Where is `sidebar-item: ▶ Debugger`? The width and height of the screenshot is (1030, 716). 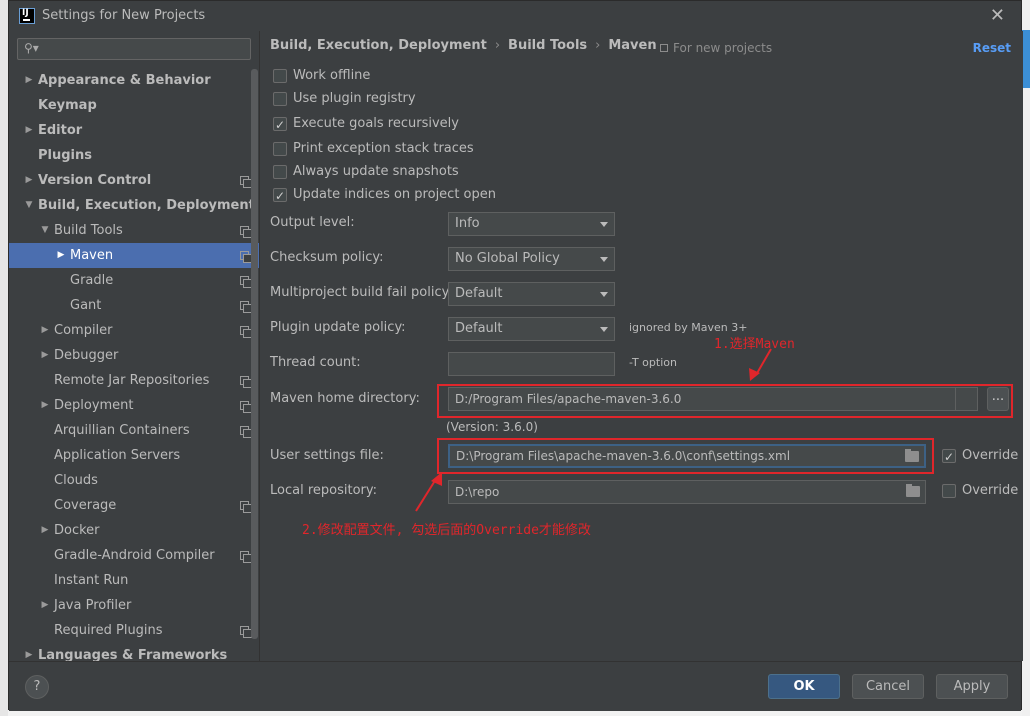
sidebar-item: ▶ Debugger is located at coordinates (134, 355).